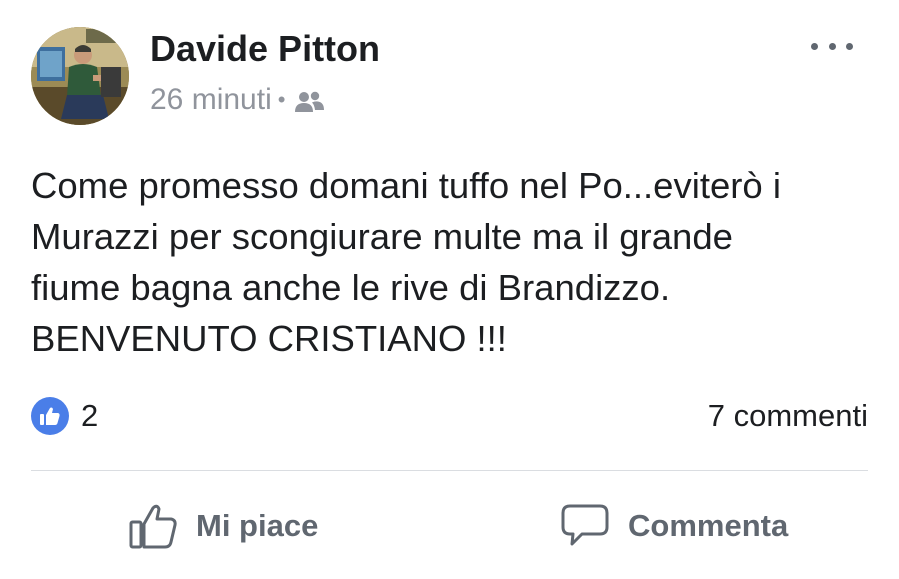 This screenshot has height=579, width=899. I want to click on reactions-summary: 2, so click(64, 416).